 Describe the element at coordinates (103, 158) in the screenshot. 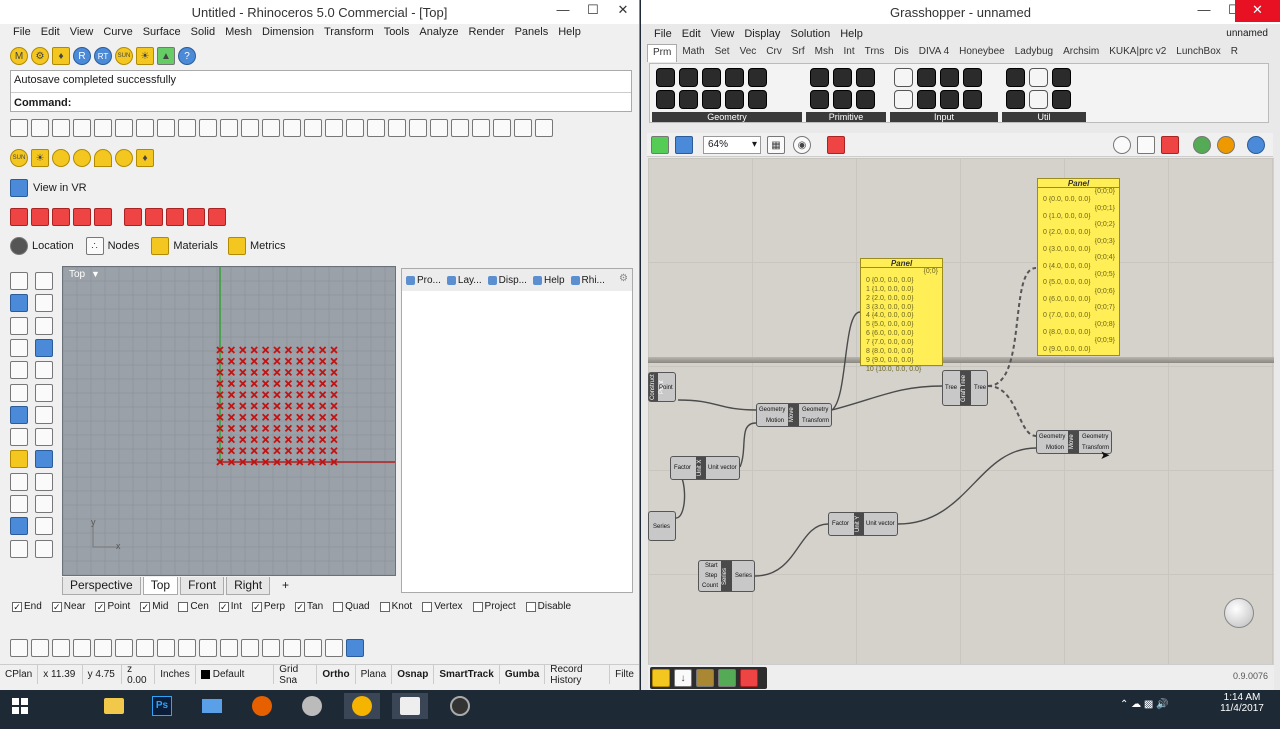

I see `dome-icon` at that location.